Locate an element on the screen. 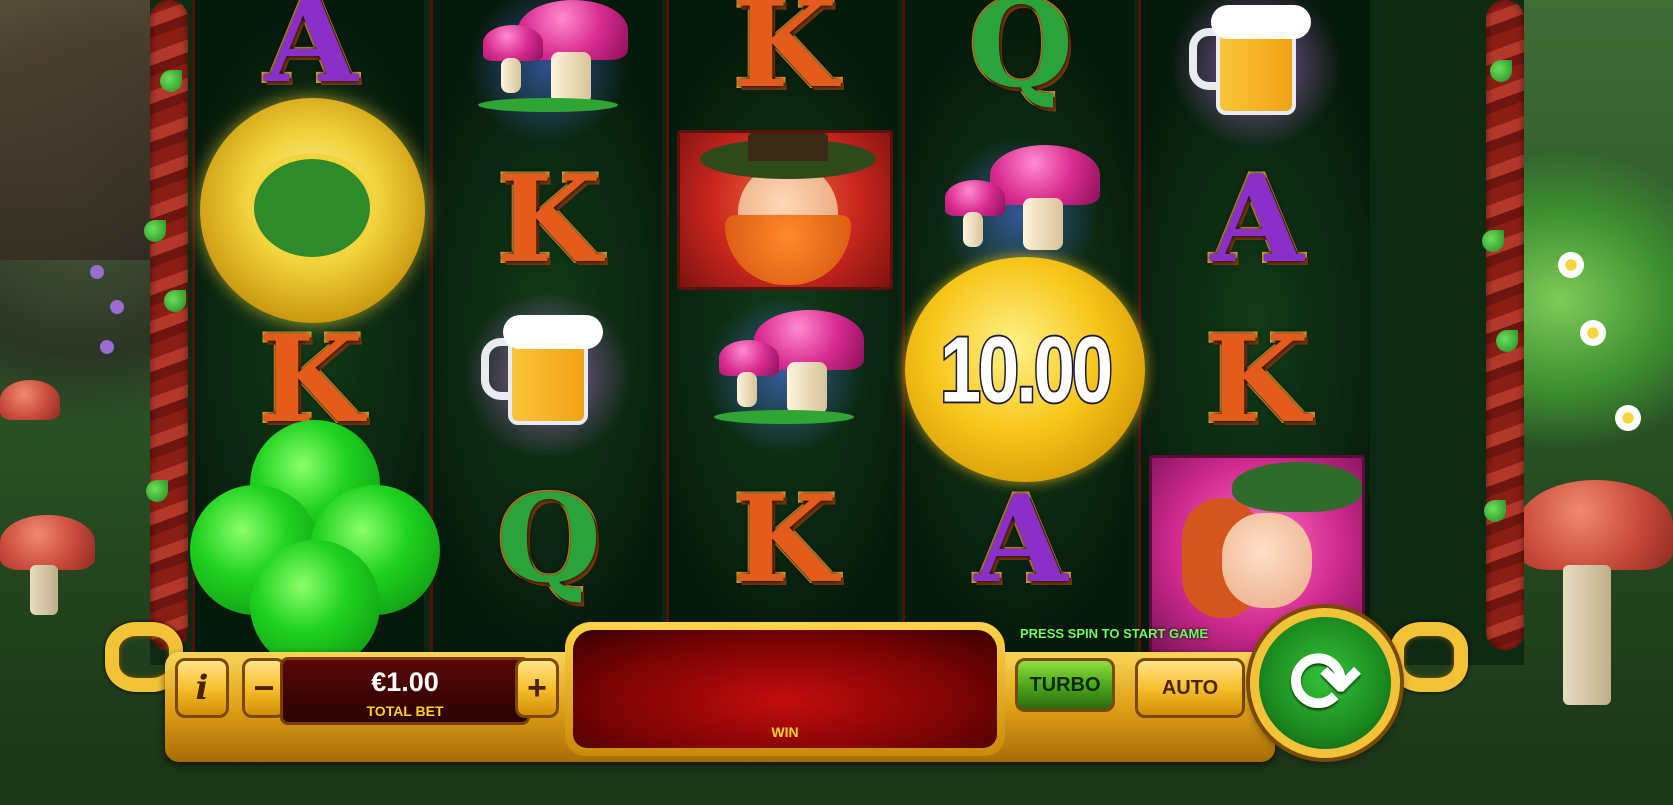 The image size is (1673, 805). bonus-coin-value: 10.00 is located at coordinates (1026, 370).